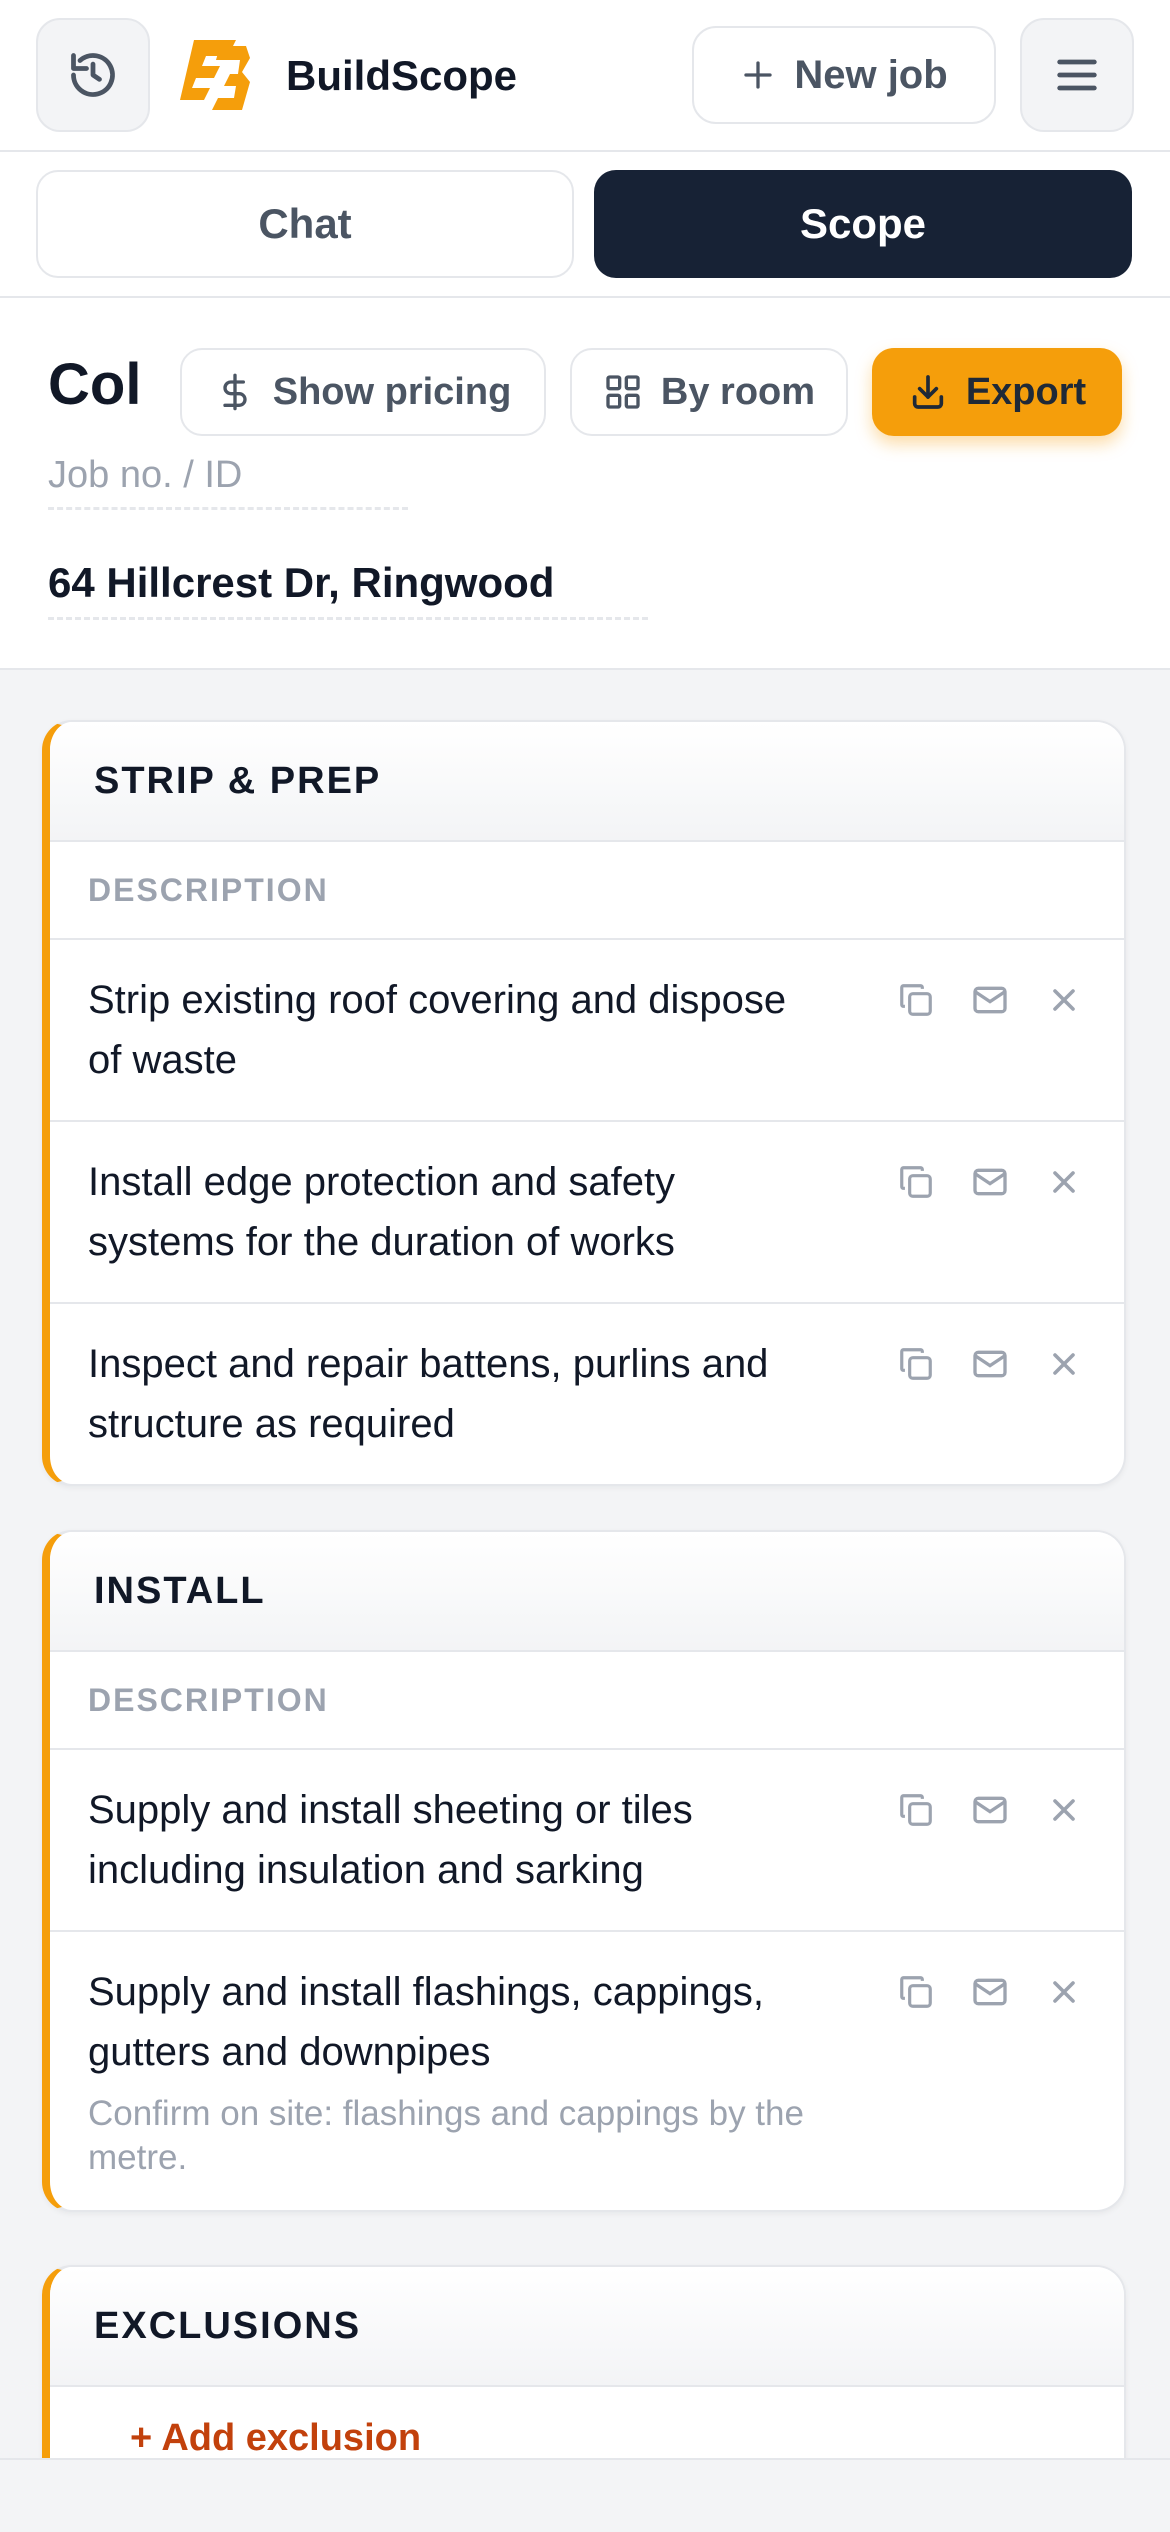  I want to click on new-job-button: New job, so click(844, 75).